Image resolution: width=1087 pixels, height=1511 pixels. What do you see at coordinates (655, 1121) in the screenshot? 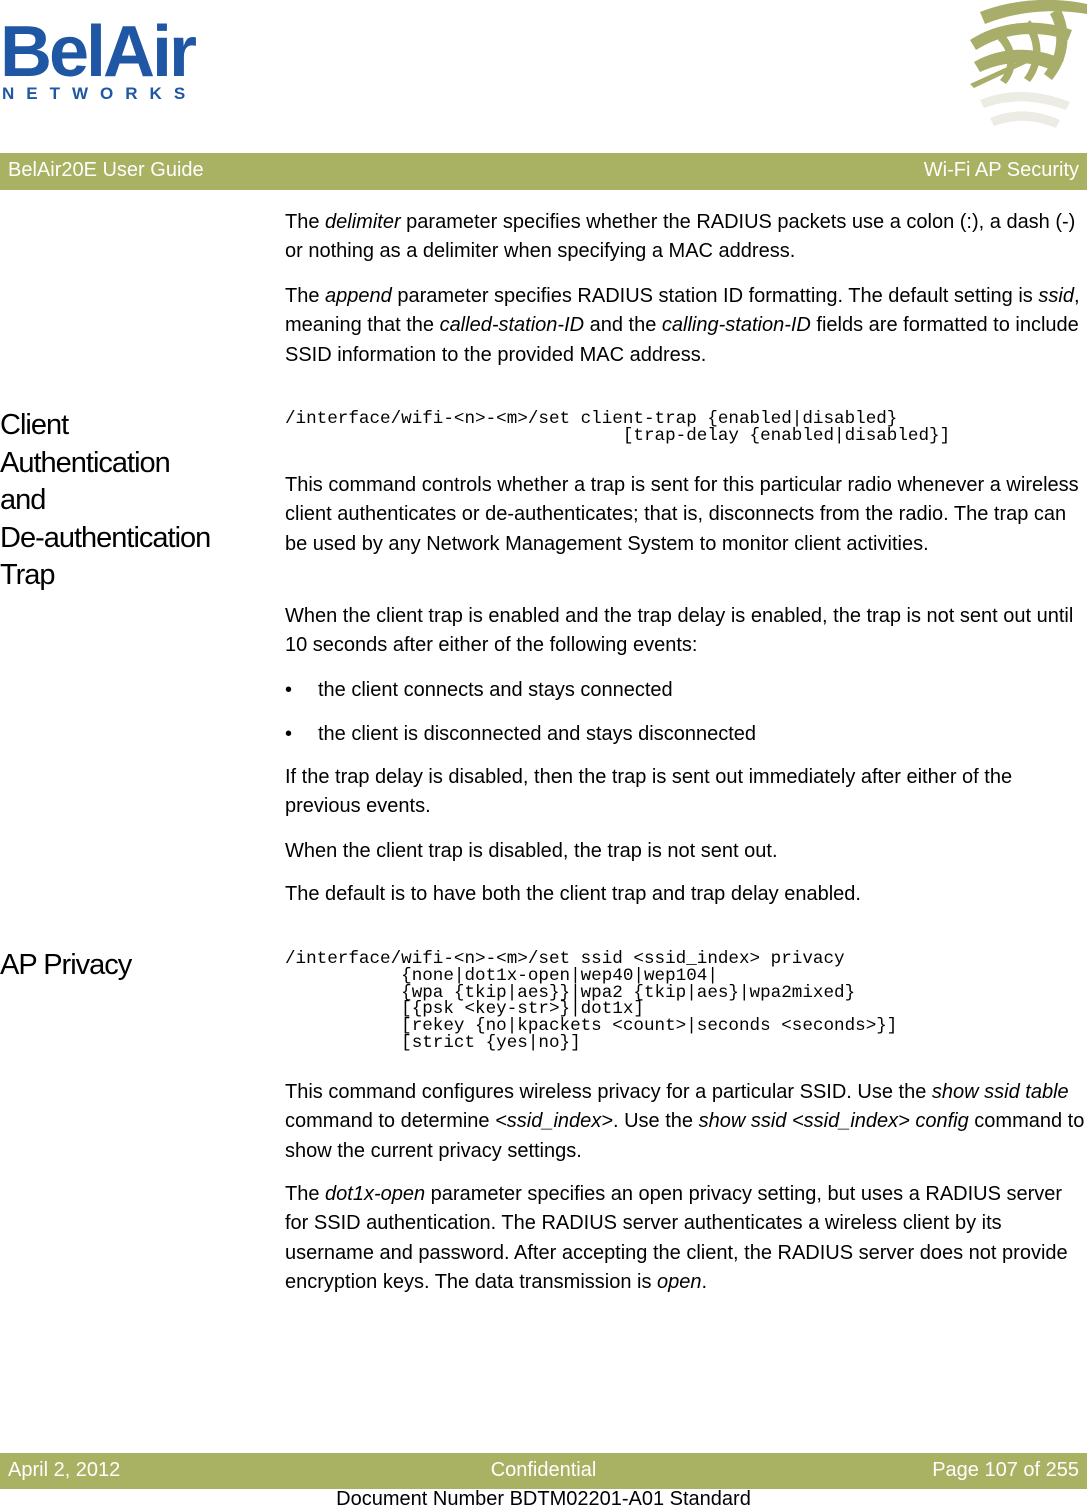
I see `text: . Use the` at bounding box center [655, 1121].